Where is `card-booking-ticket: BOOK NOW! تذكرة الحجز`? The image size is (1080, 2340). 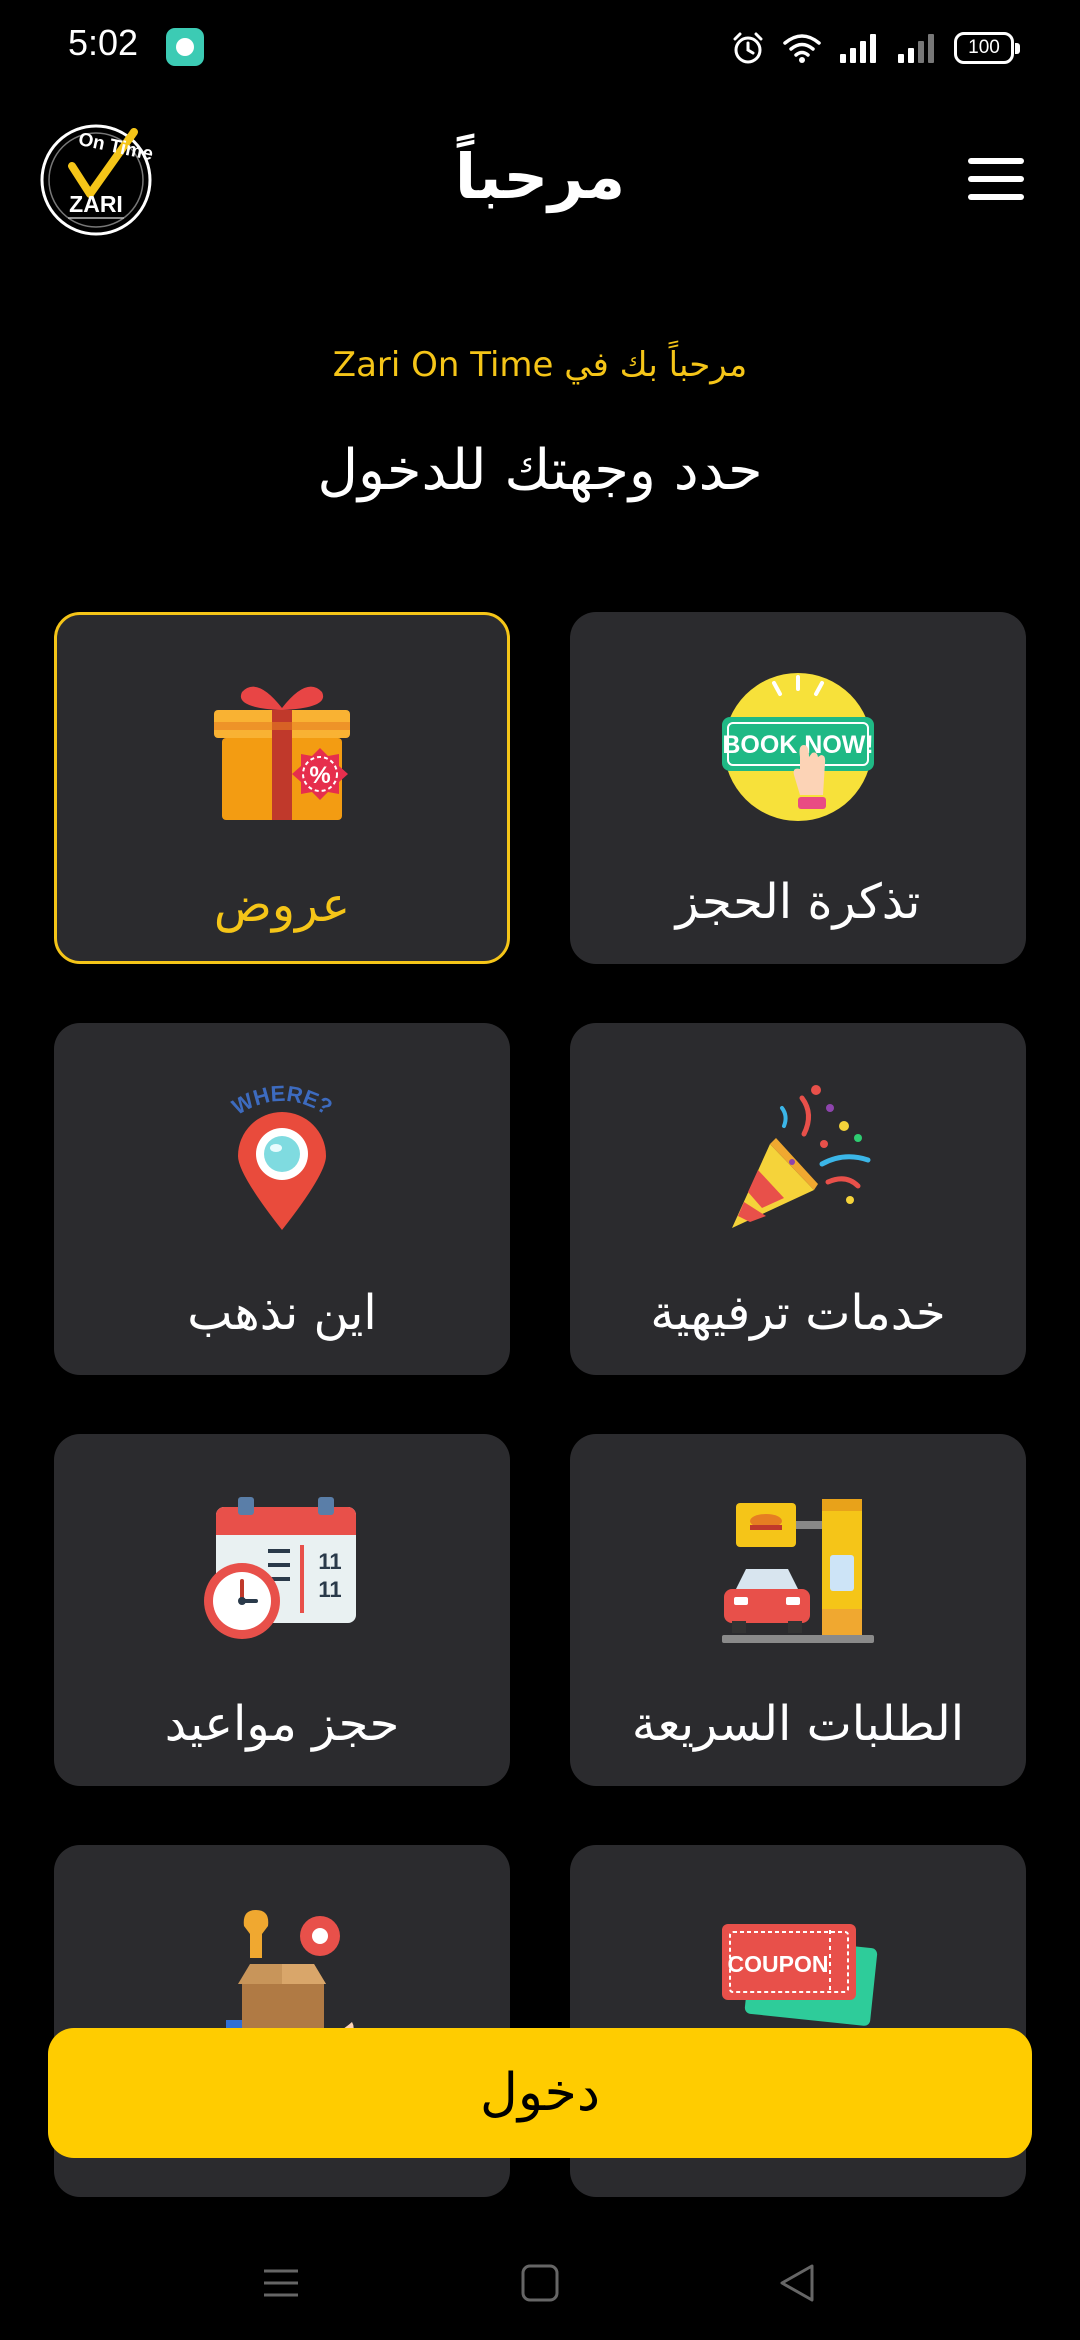
card-booking-ticket: BOOK NOW! تذكرة الحجز is located at coordinates (798, 788).